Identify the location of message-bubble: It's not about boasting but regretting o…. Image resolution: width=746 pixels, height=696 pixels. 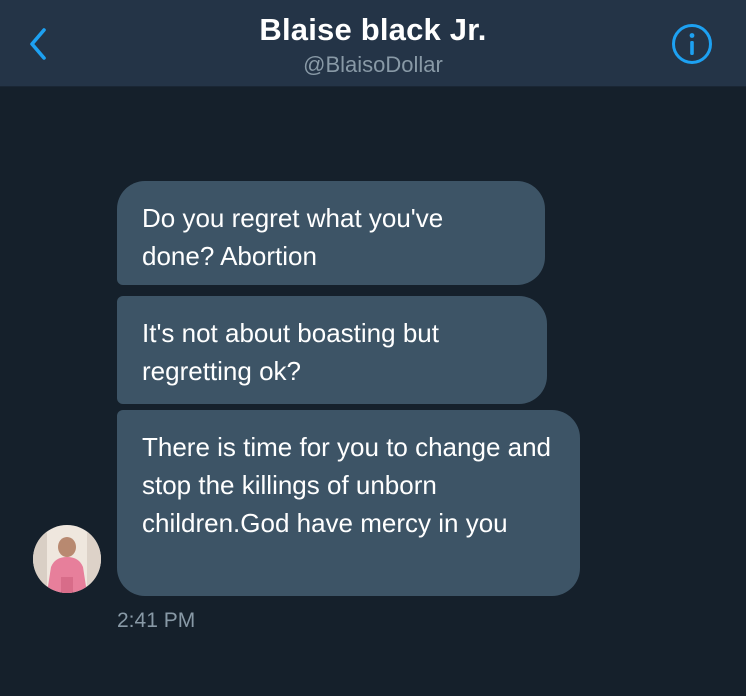
(332, 350).